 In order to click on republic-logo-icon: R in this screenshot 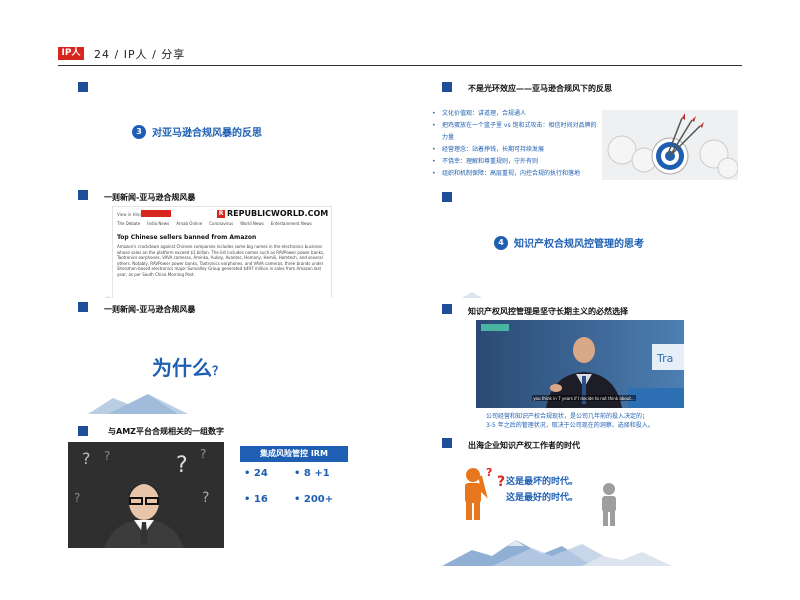, I will do `click(221, 213)`.